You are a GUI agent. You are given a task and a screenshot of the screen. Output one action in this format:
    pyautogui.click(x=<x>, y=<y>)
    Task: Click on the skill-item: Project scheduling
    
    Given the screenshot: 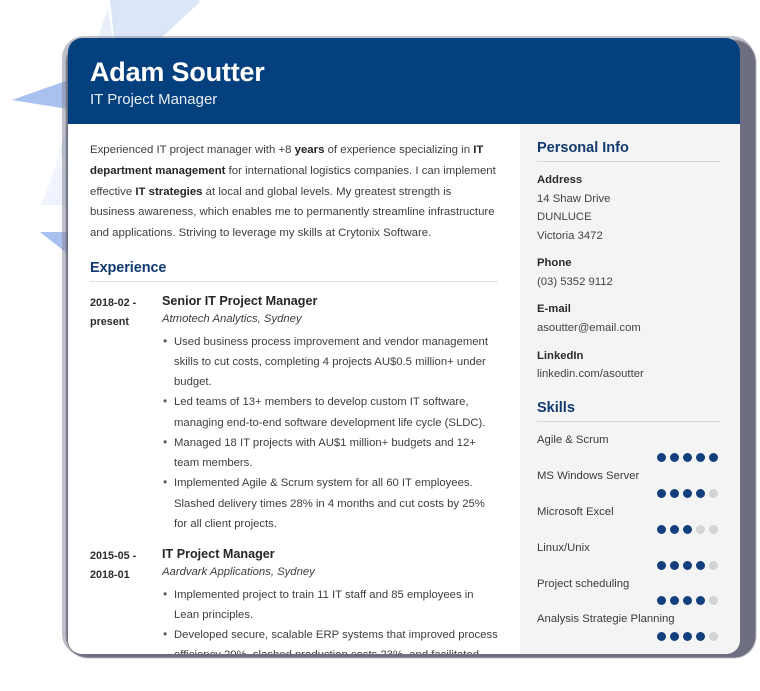 What is the action you would take?
    pyautogui.click(x=628, y=591)
    